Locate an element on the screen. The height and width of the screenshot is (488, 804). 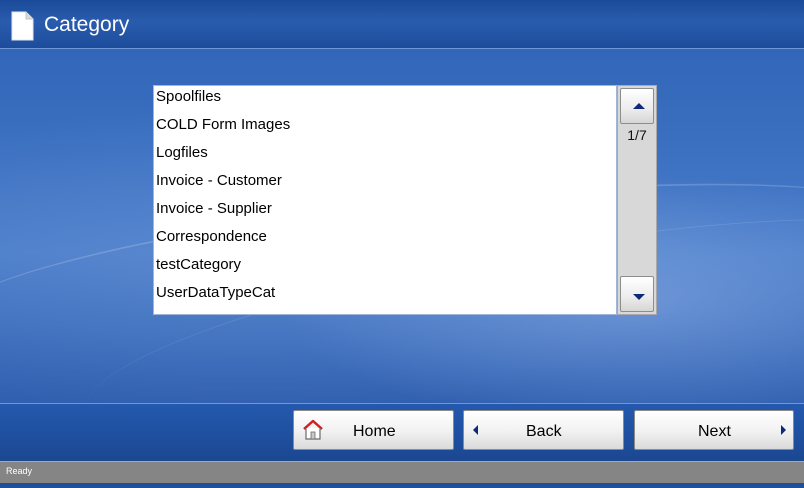
back-button: Back is located at coordinates (543, 430).